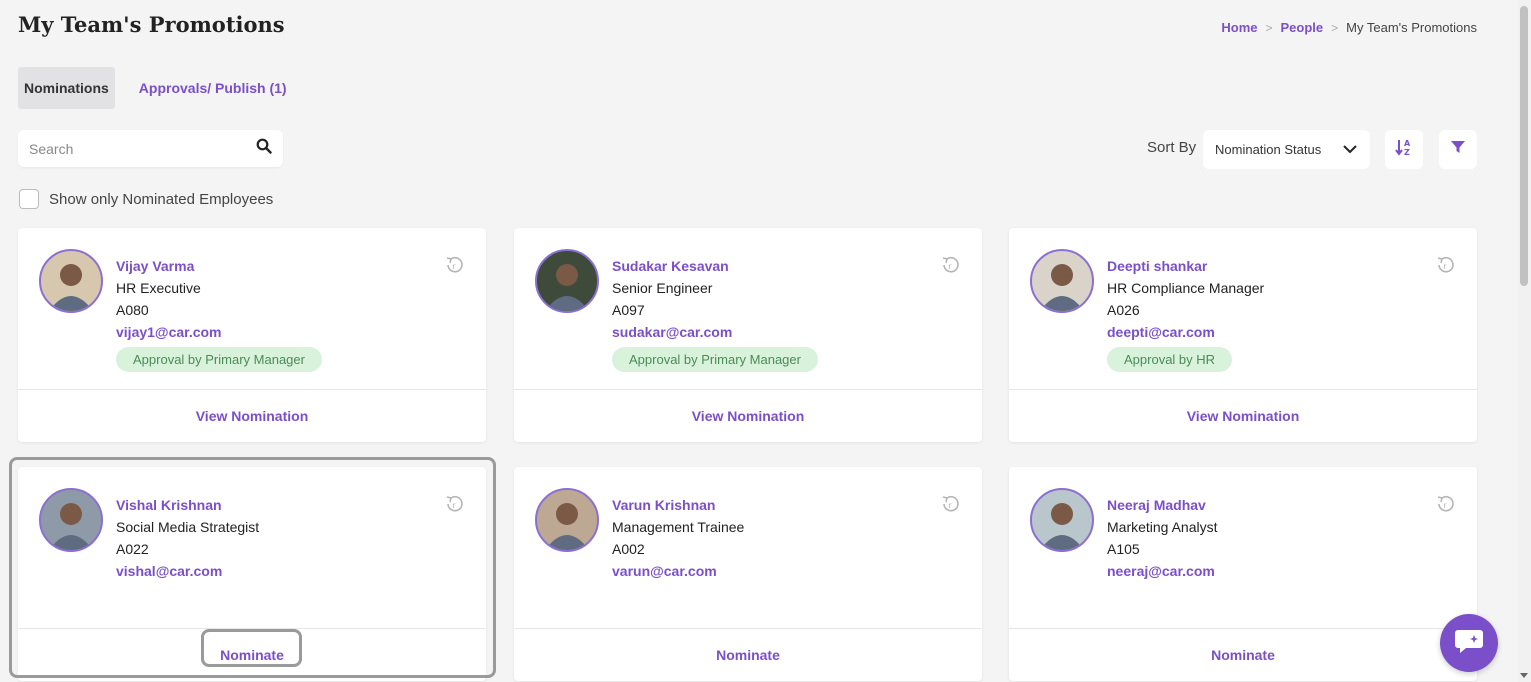 This screenshot has height=682, width=1531. What do you see at coordinates (213, 88) in the screenshot?
I see `tab-approvals-publish: Approvals/ Publish (1)` at bounding box center [213, 88].